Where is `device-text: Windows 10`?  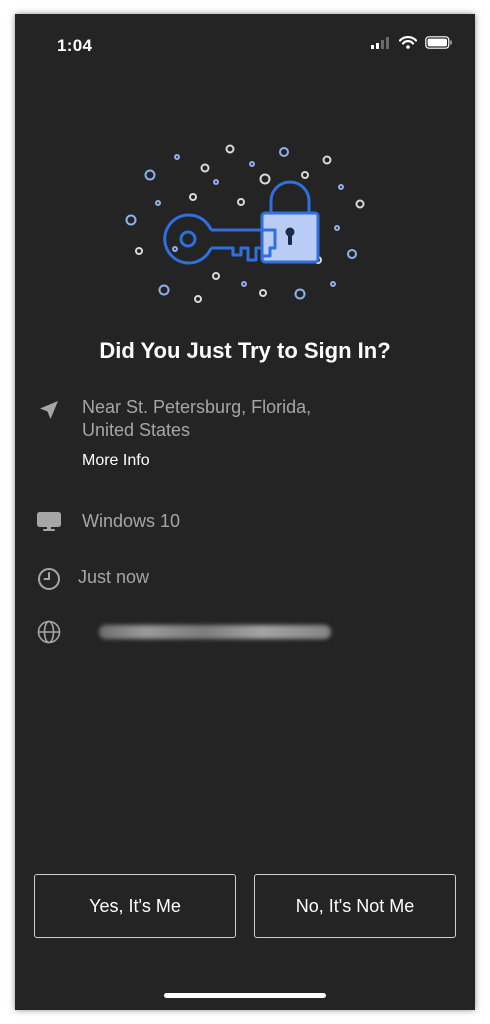
device-text: Windows 10 is located at coordinates (131, 521).